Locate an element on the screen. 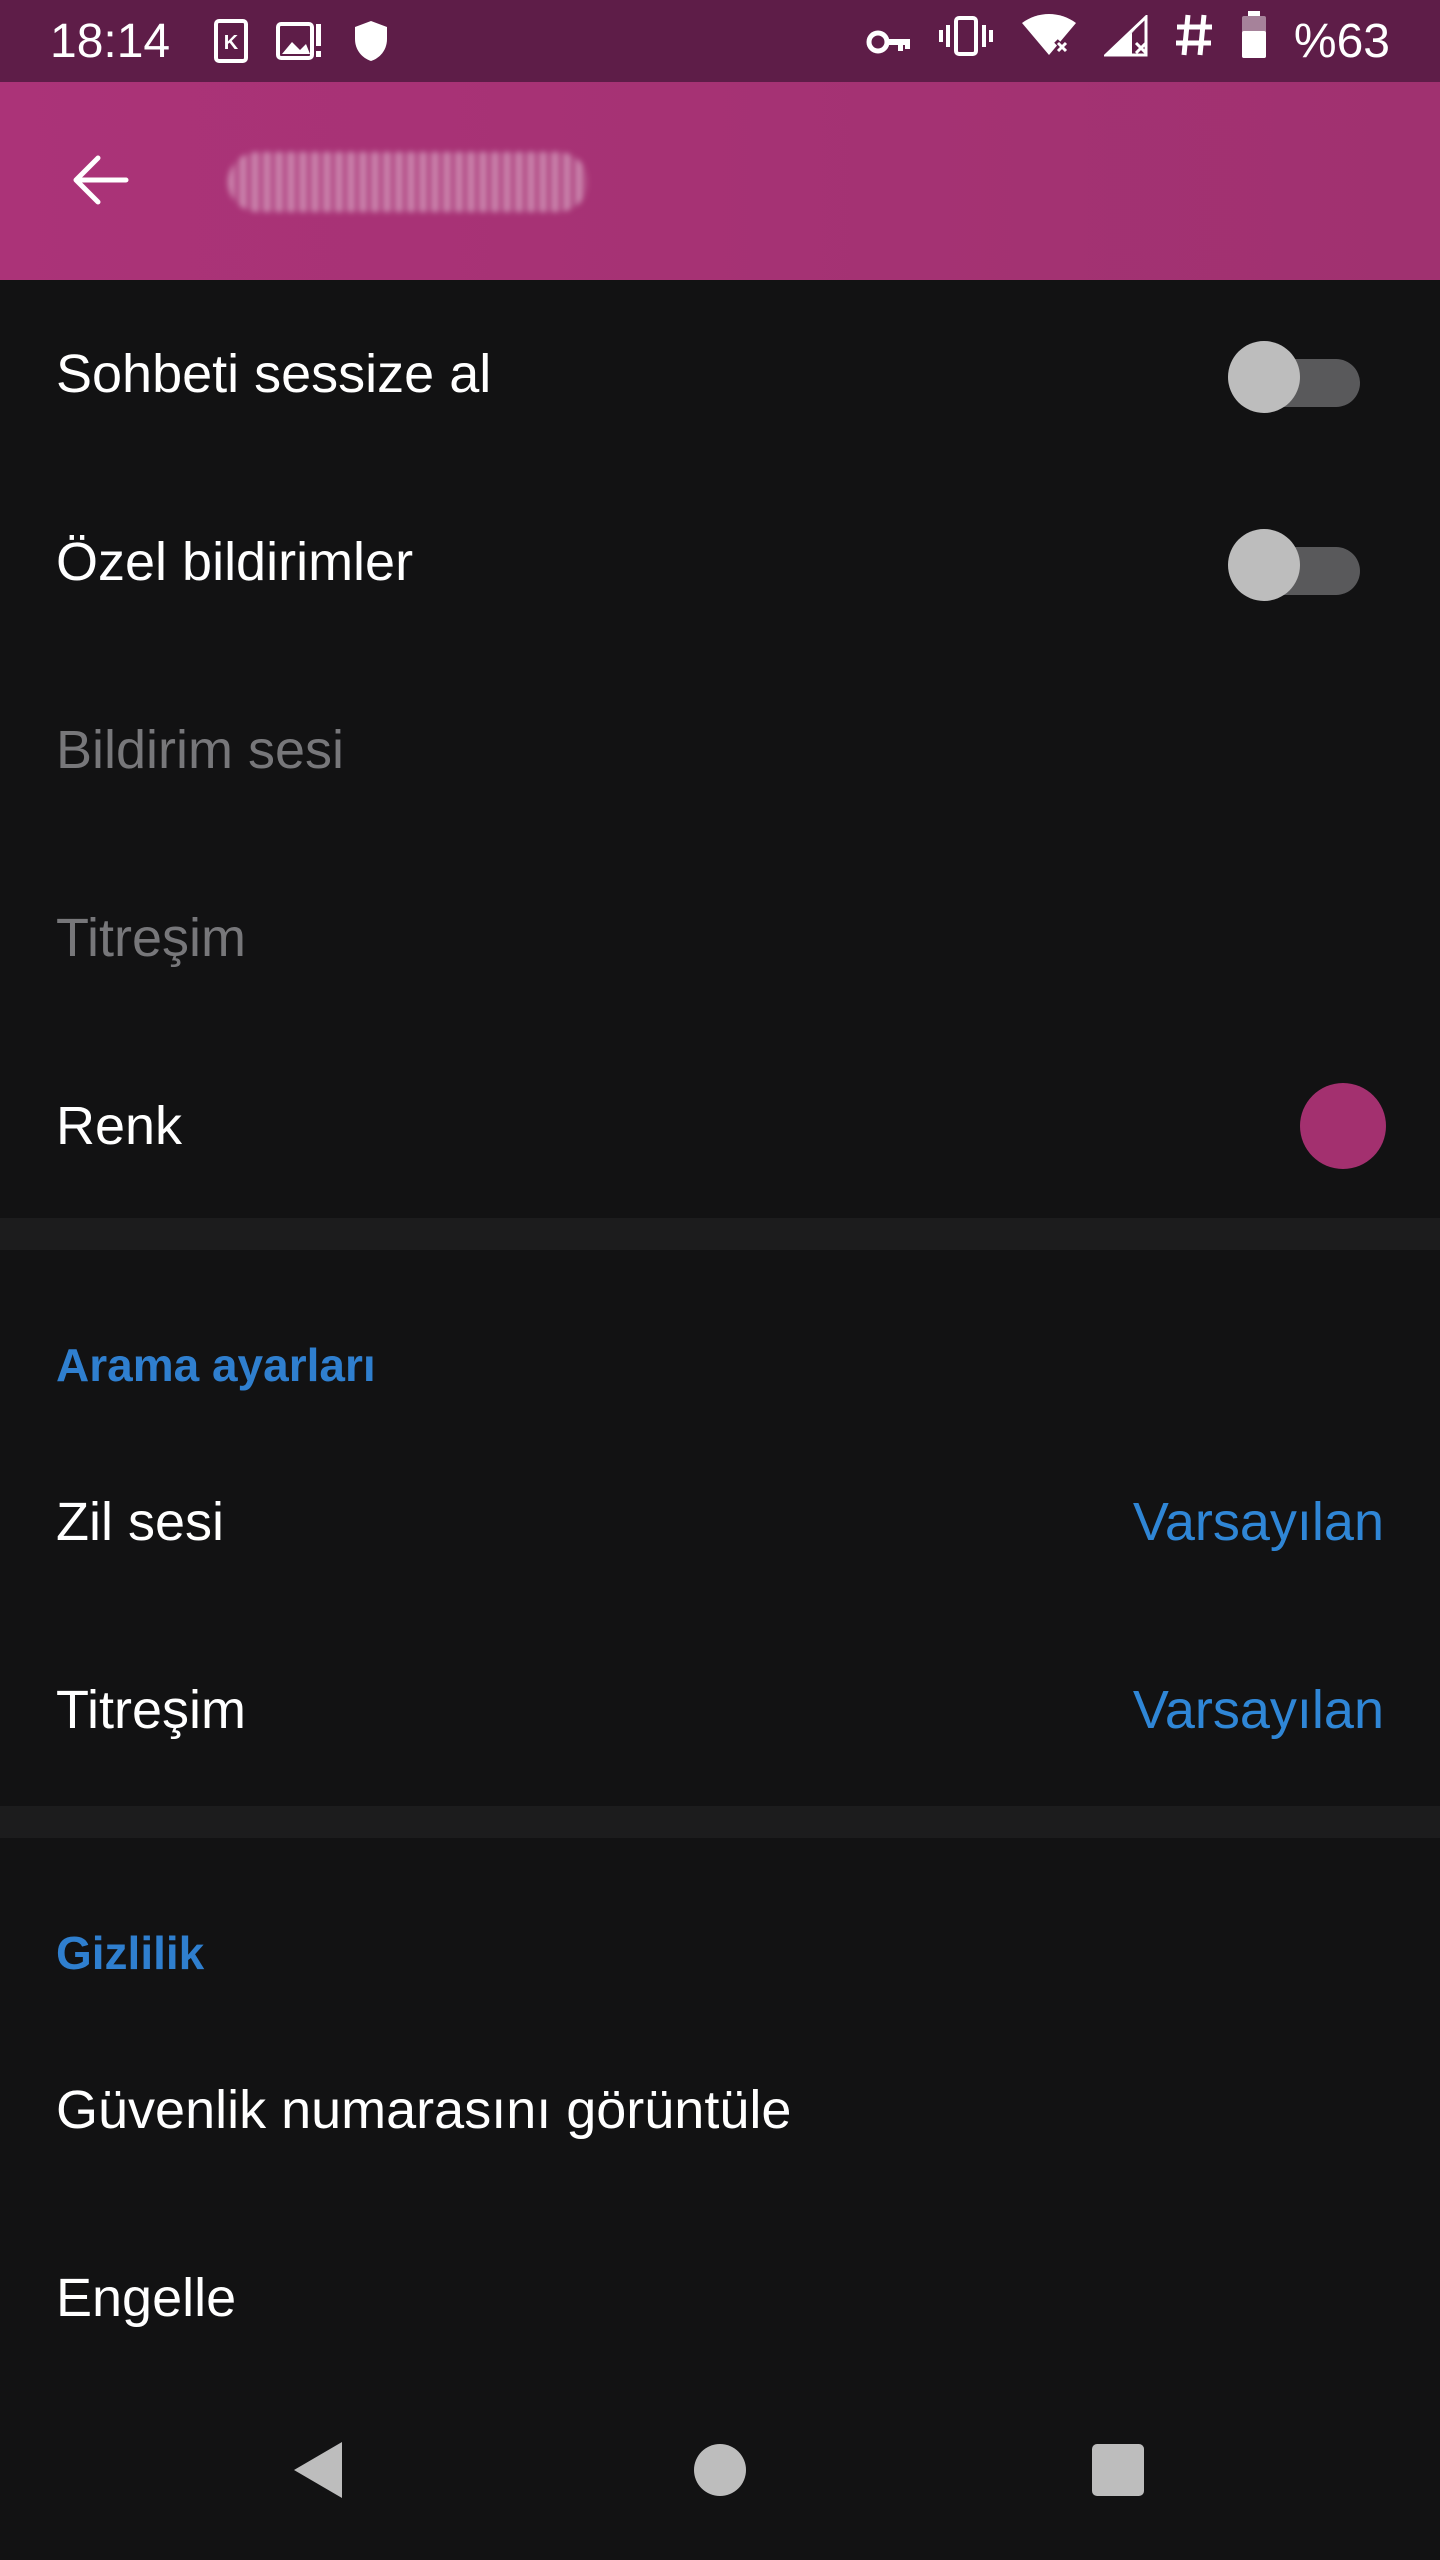 The height and width of the screenshot is (2560, 1440). status-bar: 18:14 K %63 is located at coordinates (720, 41).